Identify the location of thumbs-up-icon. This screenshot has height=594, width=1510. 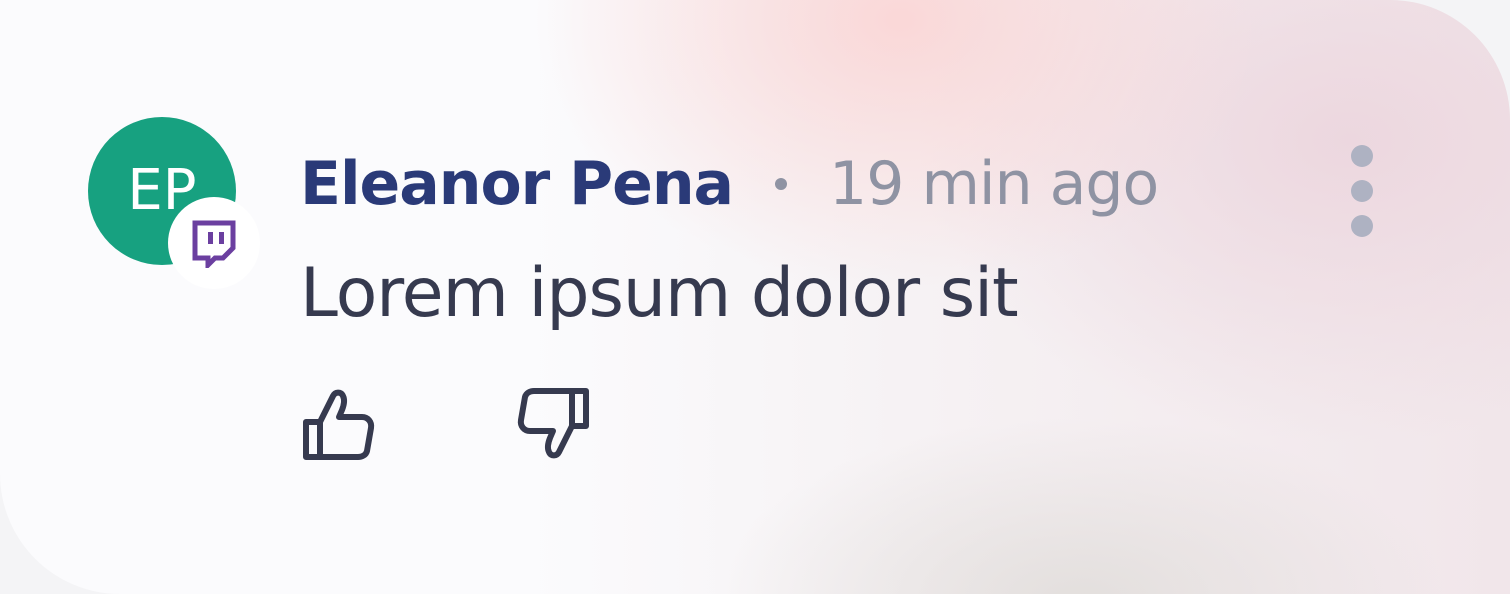
(339, 424).